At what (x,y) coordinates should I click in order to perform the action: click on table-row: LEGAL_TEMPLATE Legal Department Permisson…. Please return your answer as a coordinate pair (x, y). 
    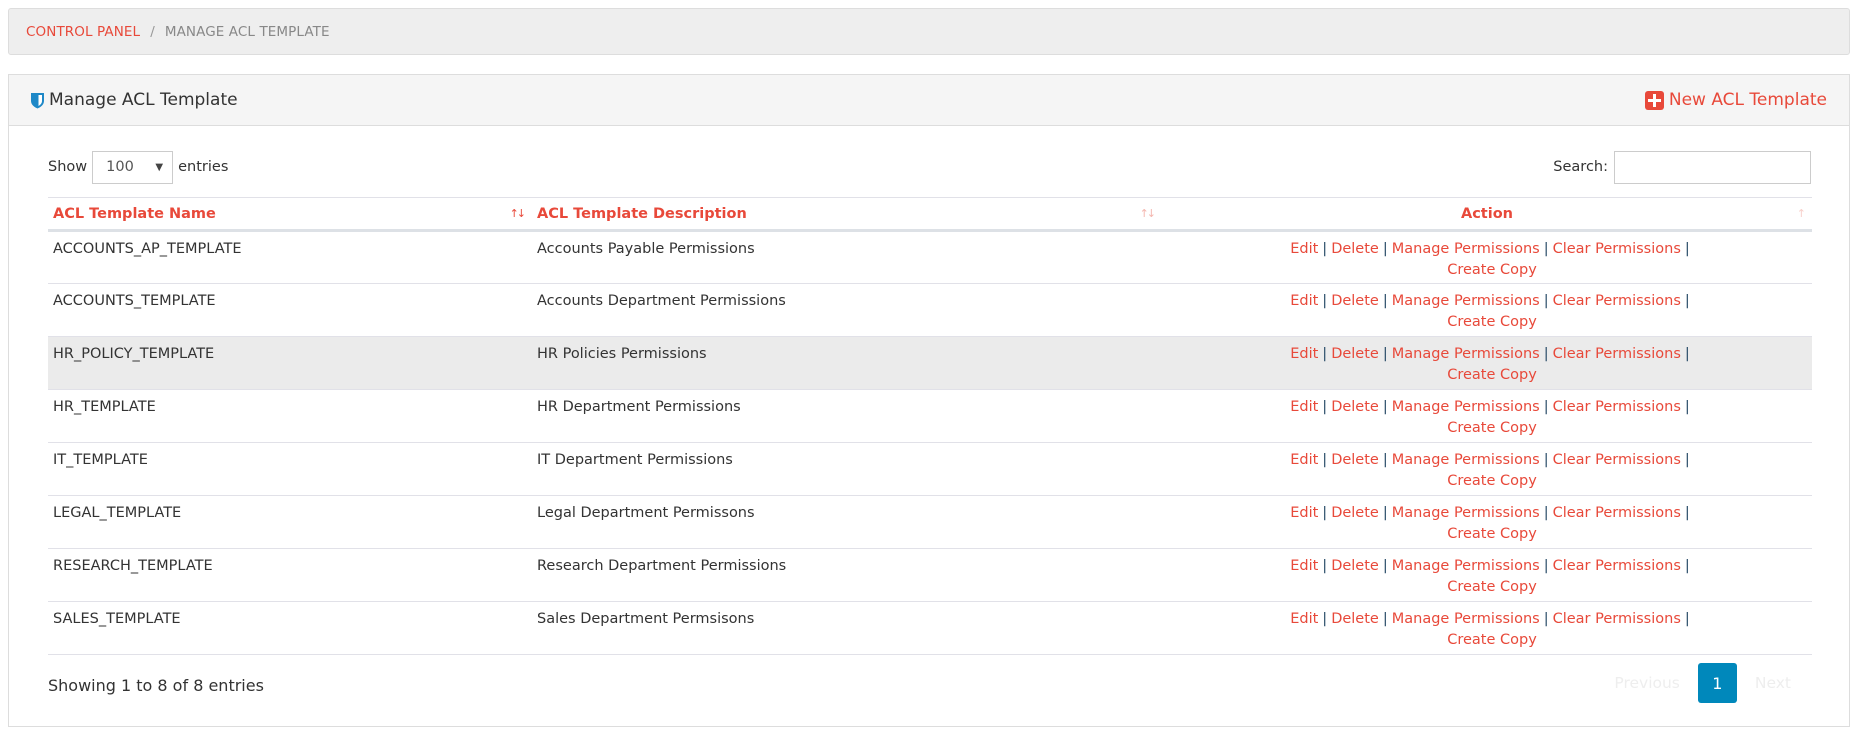
    Looking at the image, I should click on (930, 522).